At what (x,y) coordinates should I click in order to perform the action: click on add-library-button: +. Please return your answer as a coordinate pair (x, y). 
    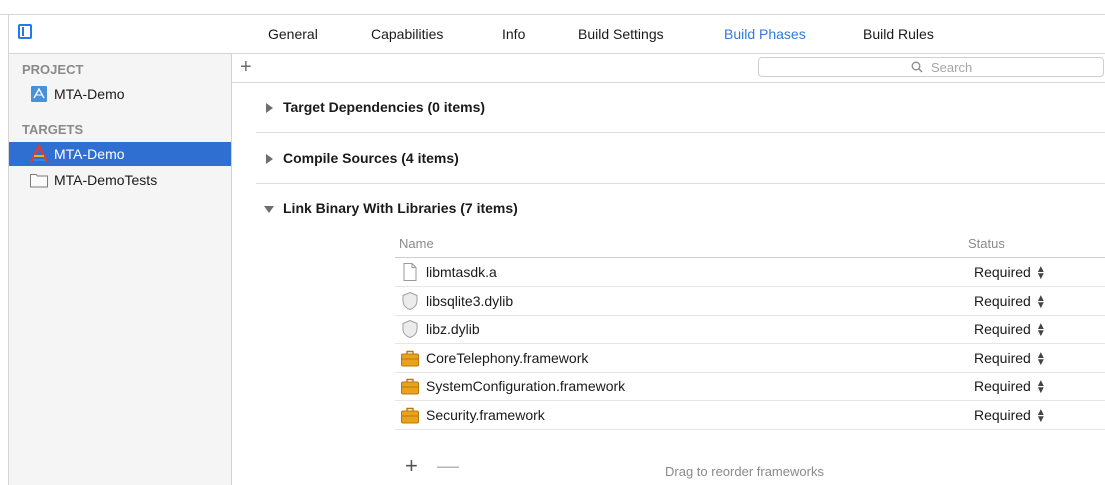
    Looking at the image, I should click on (411, 466).